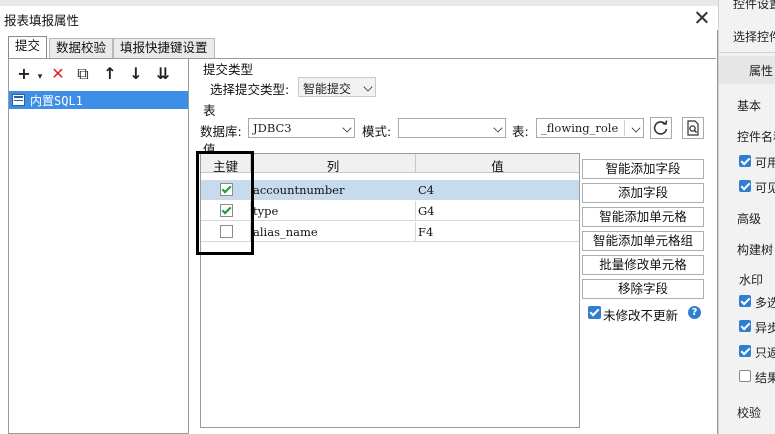  Describe the element at coordinates (110, 74) in the screenshot. I see `move-up-icon: ↑` at that location.